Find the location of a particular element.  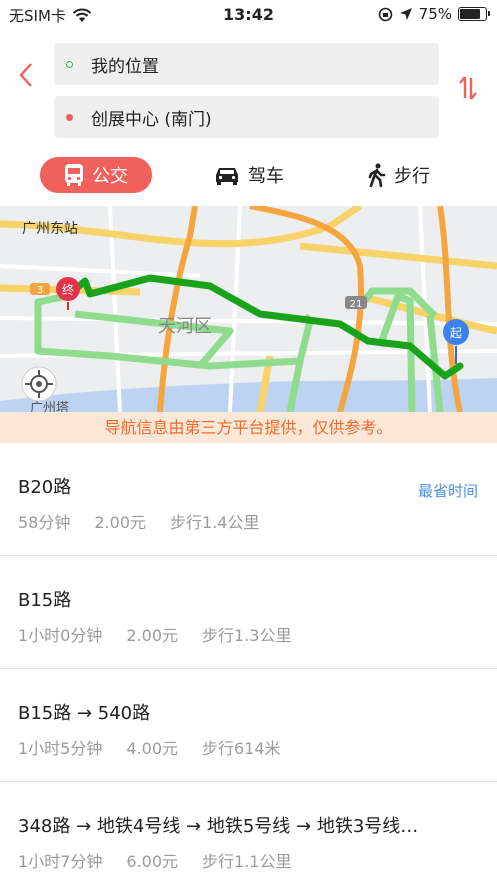

route-walk: 步行1.4公里 is located at coordinates (215, 522).